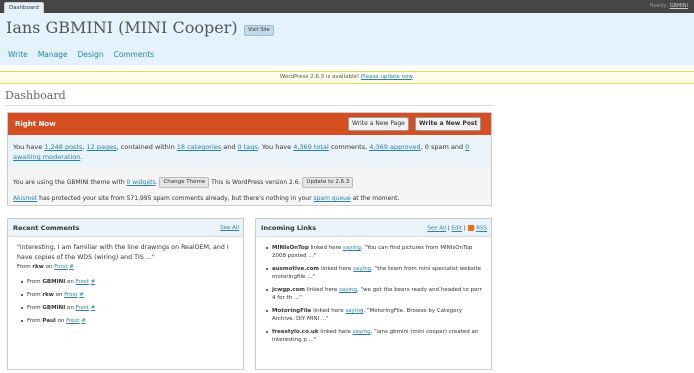  What do you see at coordinates (229, 228) in the screenshot?
I see `see-all-comments-link: See All` at bounding box center [229, 228].